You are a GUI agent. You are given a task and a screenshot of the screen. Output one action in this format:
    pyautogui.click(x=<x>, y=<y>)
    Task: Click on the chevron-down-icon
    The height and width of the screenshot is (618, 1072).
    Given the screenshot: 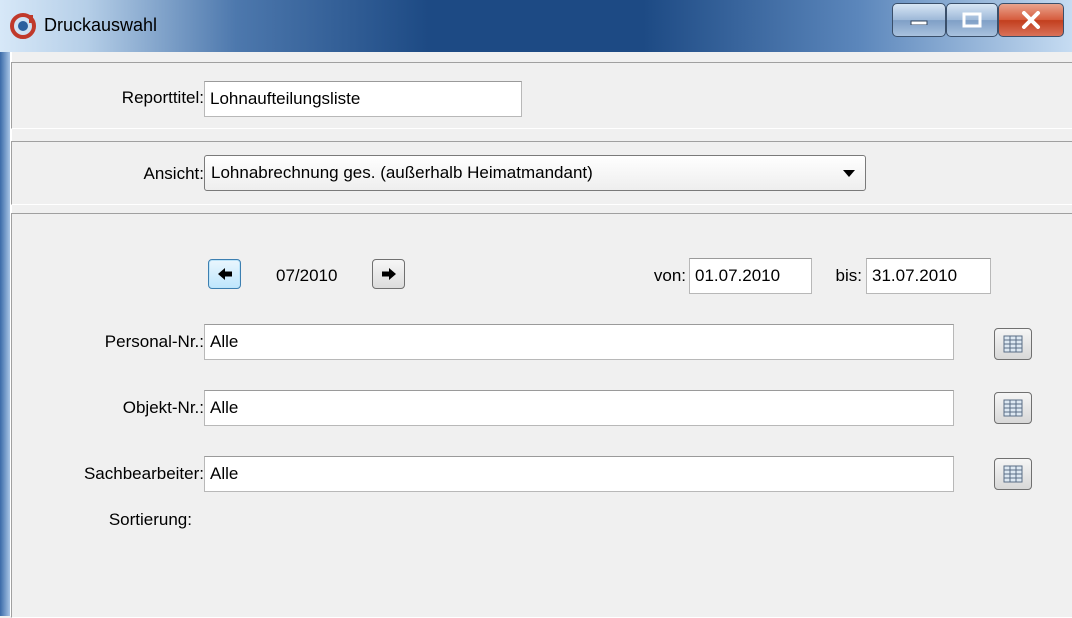 What is the action you would take?
    pyautogui.click(x=849, y=173)
    